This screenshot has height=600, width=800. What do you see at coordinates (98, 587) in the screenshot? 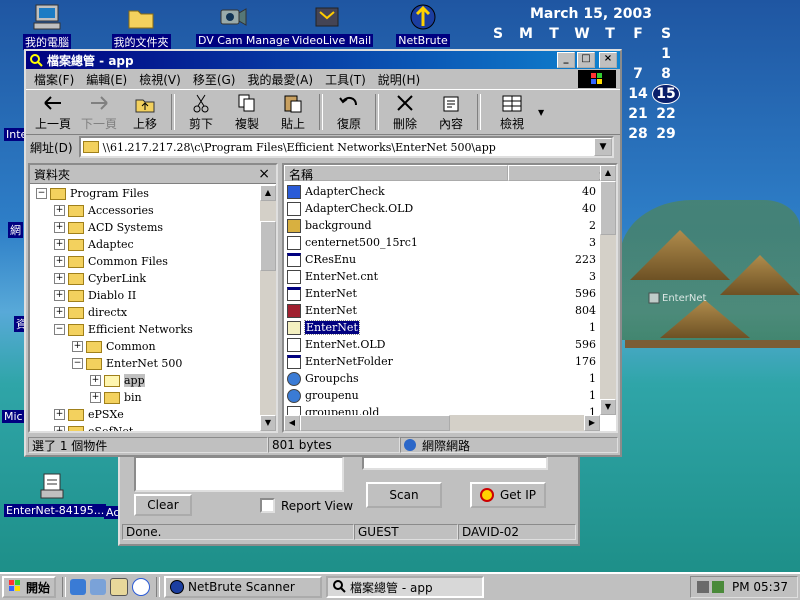
I see `outlook-quicklaunch-icon` at bounding box center [98, 587].